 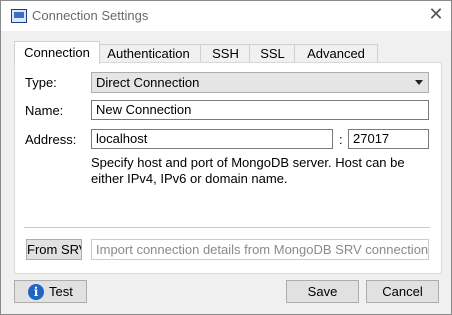 I want to click on connection-type-value: Direct Connection, so click(x=148, y=82).